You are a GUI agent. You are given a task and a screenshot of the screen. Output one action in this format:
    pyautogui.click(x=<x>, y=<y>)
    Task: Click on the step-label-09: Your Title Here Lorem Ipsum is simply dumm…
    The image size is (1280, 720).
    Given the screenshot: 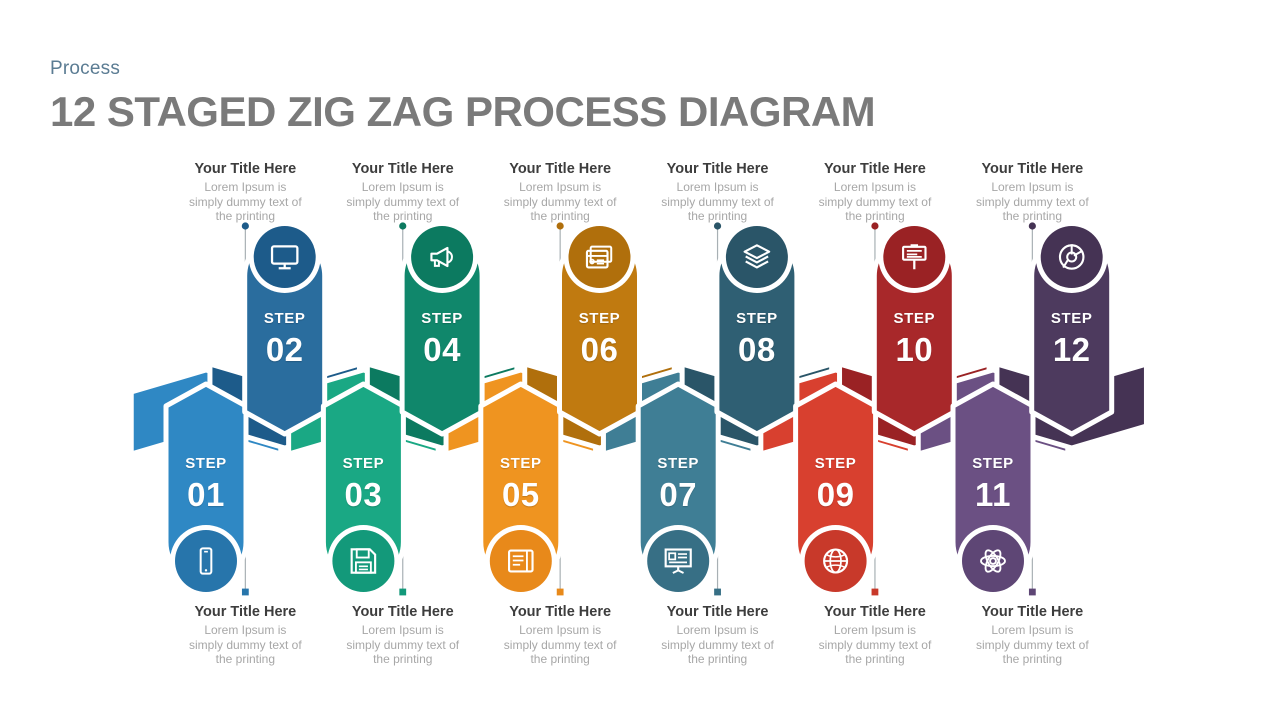 What is the action you would take?
    pyautogui.click(x=875, y=635)
    